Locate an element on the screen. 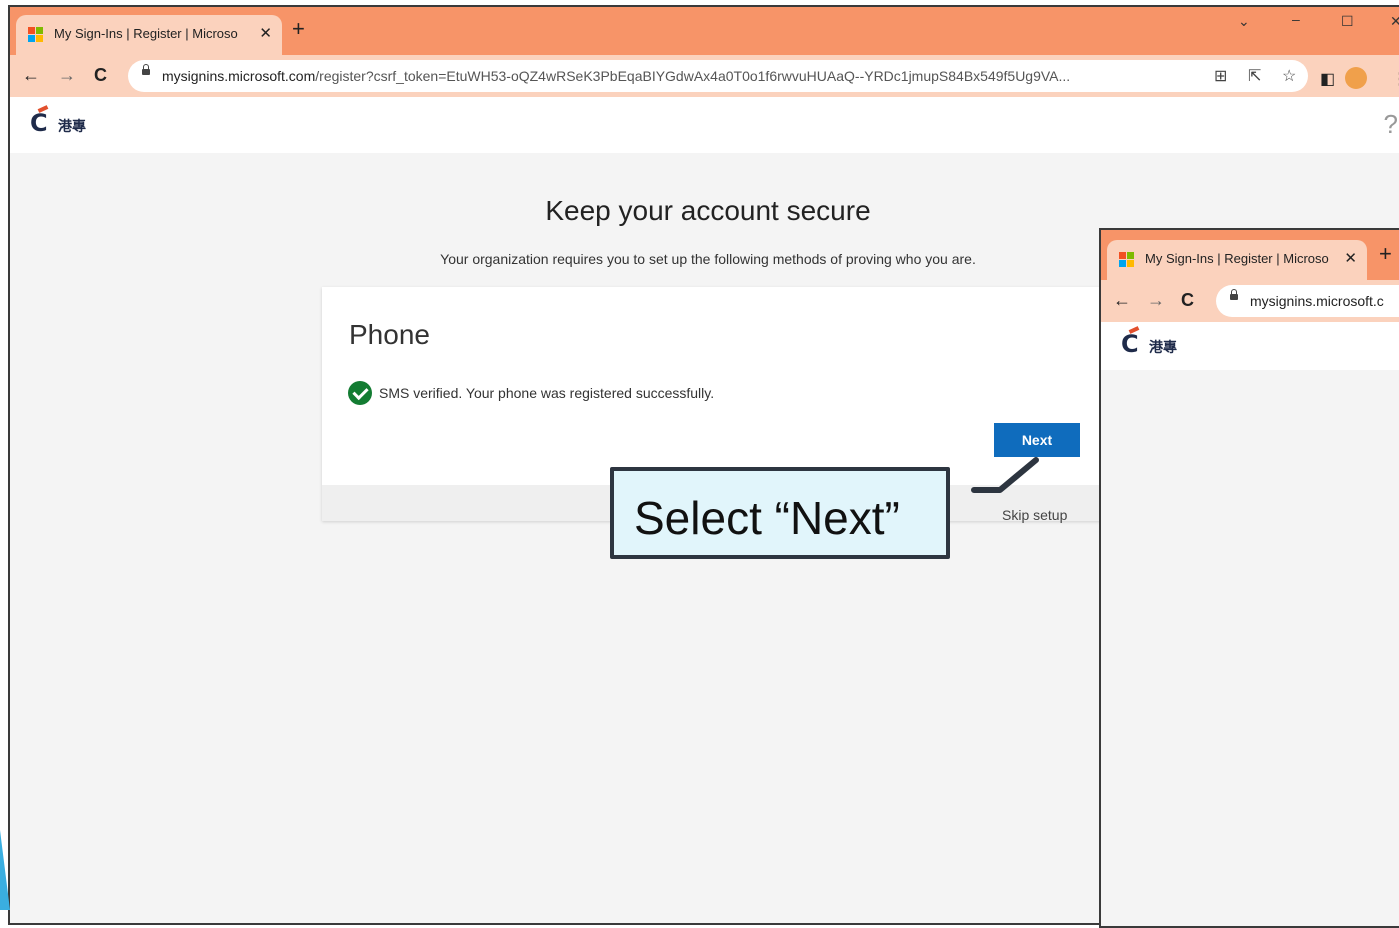 This screenshot has width=1399, height=928. url-domain: mysignins.microsoft.com is located at coordinates (239, 76).